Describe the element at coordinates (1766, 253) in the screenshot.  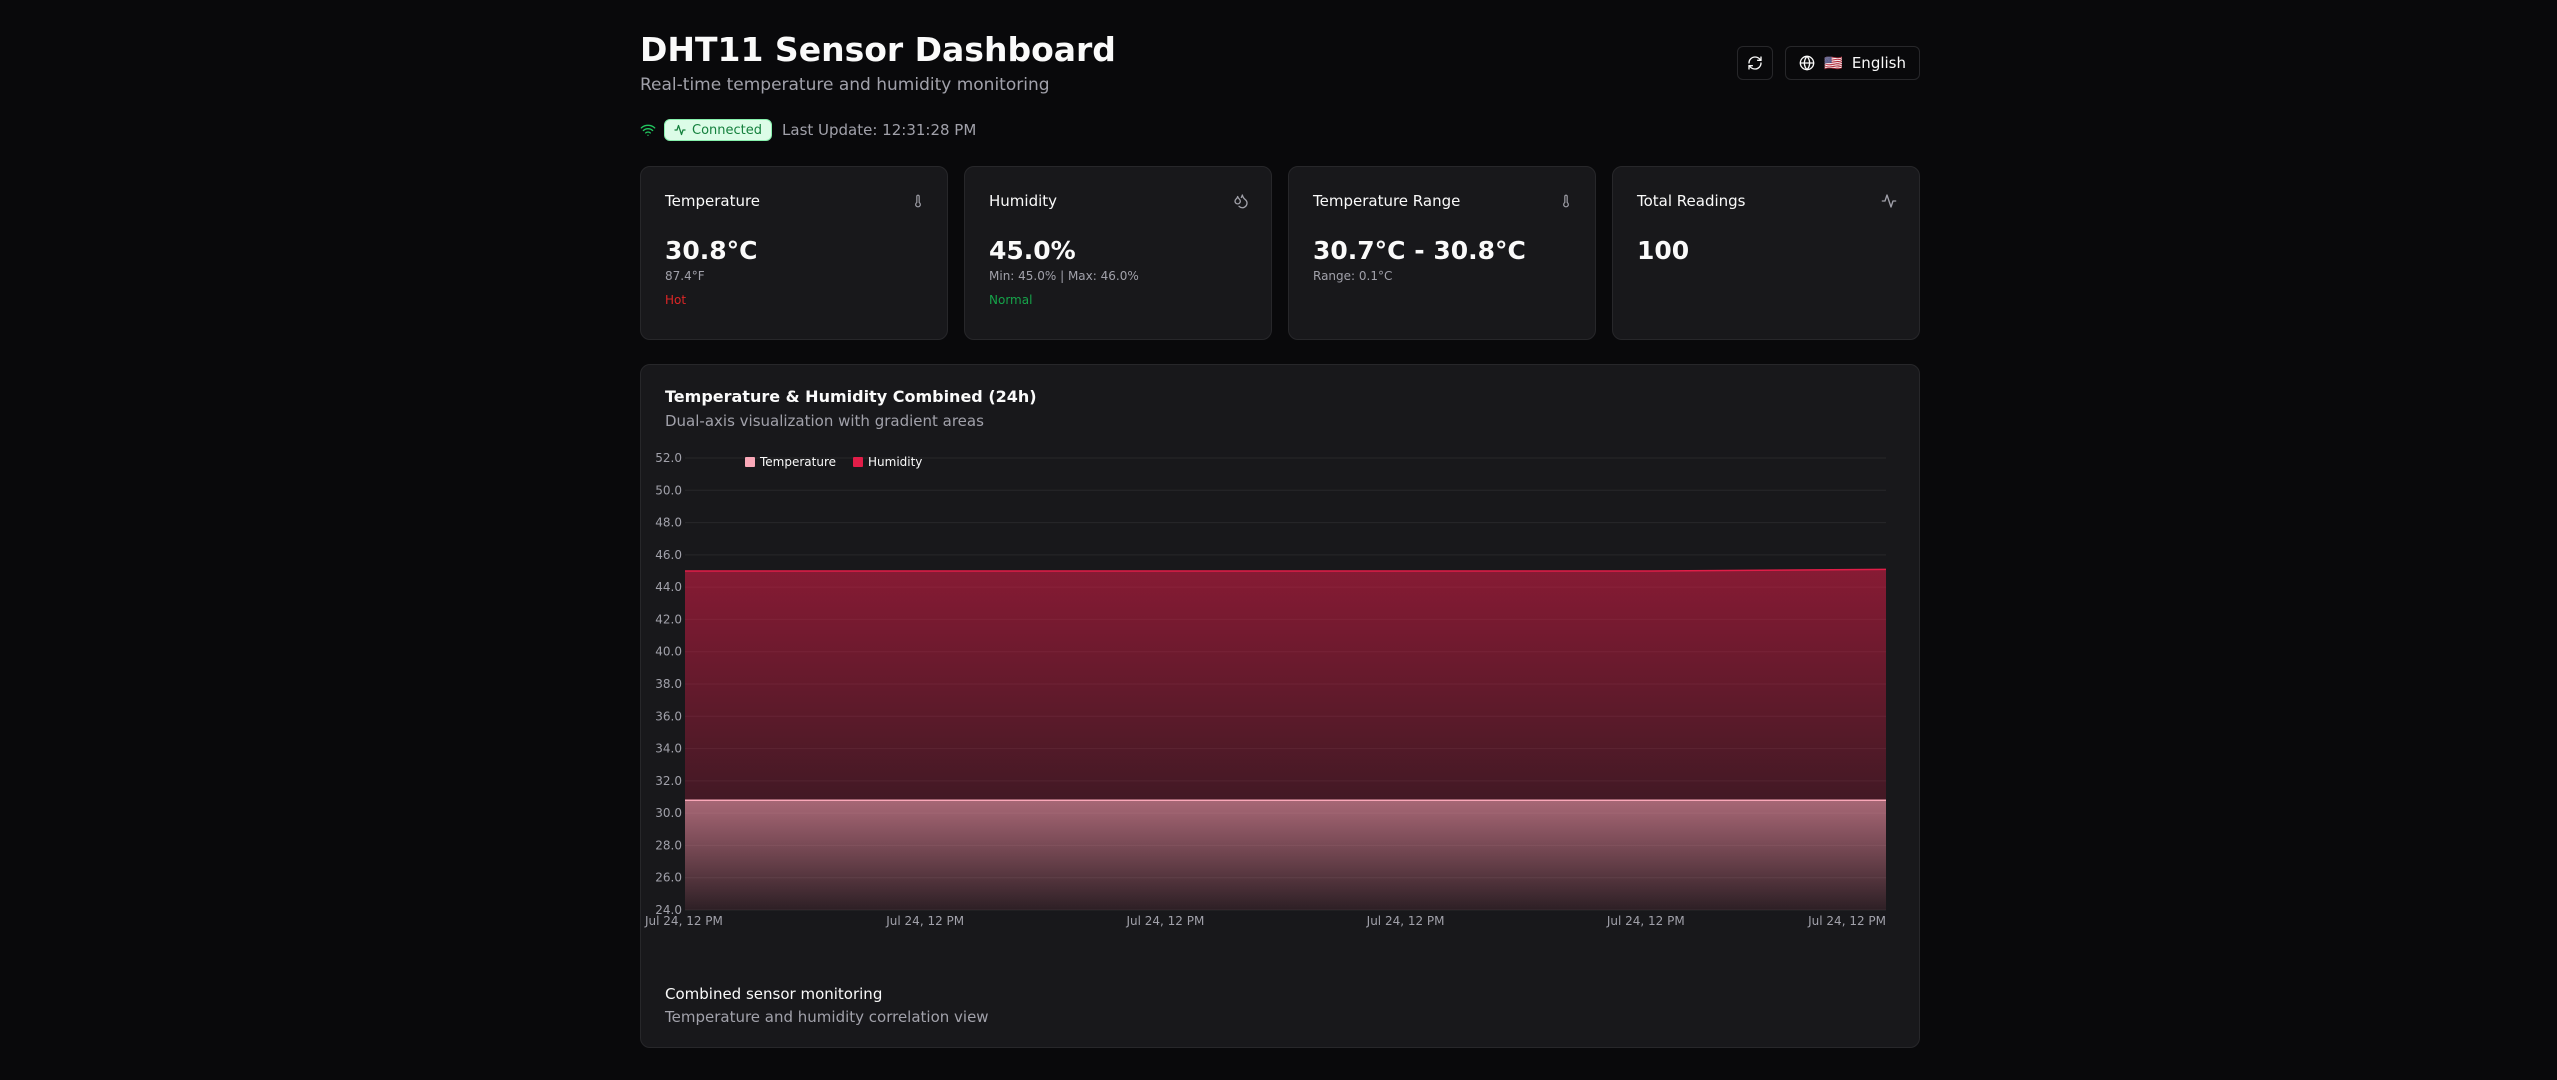
I see `card-total-readings: Total Readings 100` at that location.